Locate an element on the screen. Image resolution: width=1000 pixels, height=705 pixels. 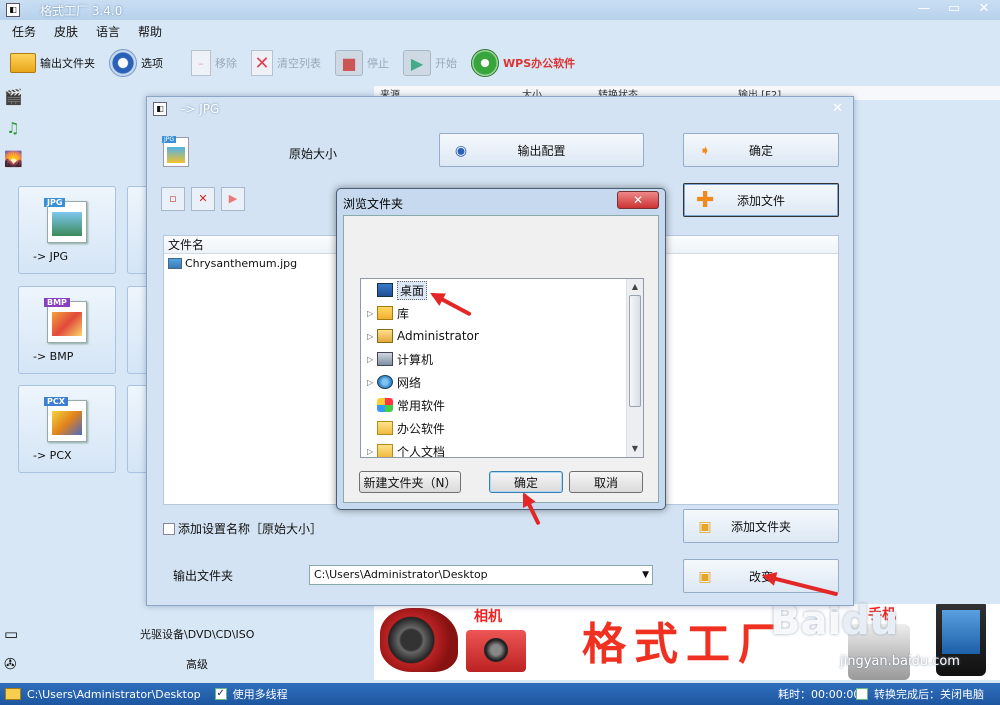
tile-jpg: JPG -> JPG is located at coordinates (67, 230).